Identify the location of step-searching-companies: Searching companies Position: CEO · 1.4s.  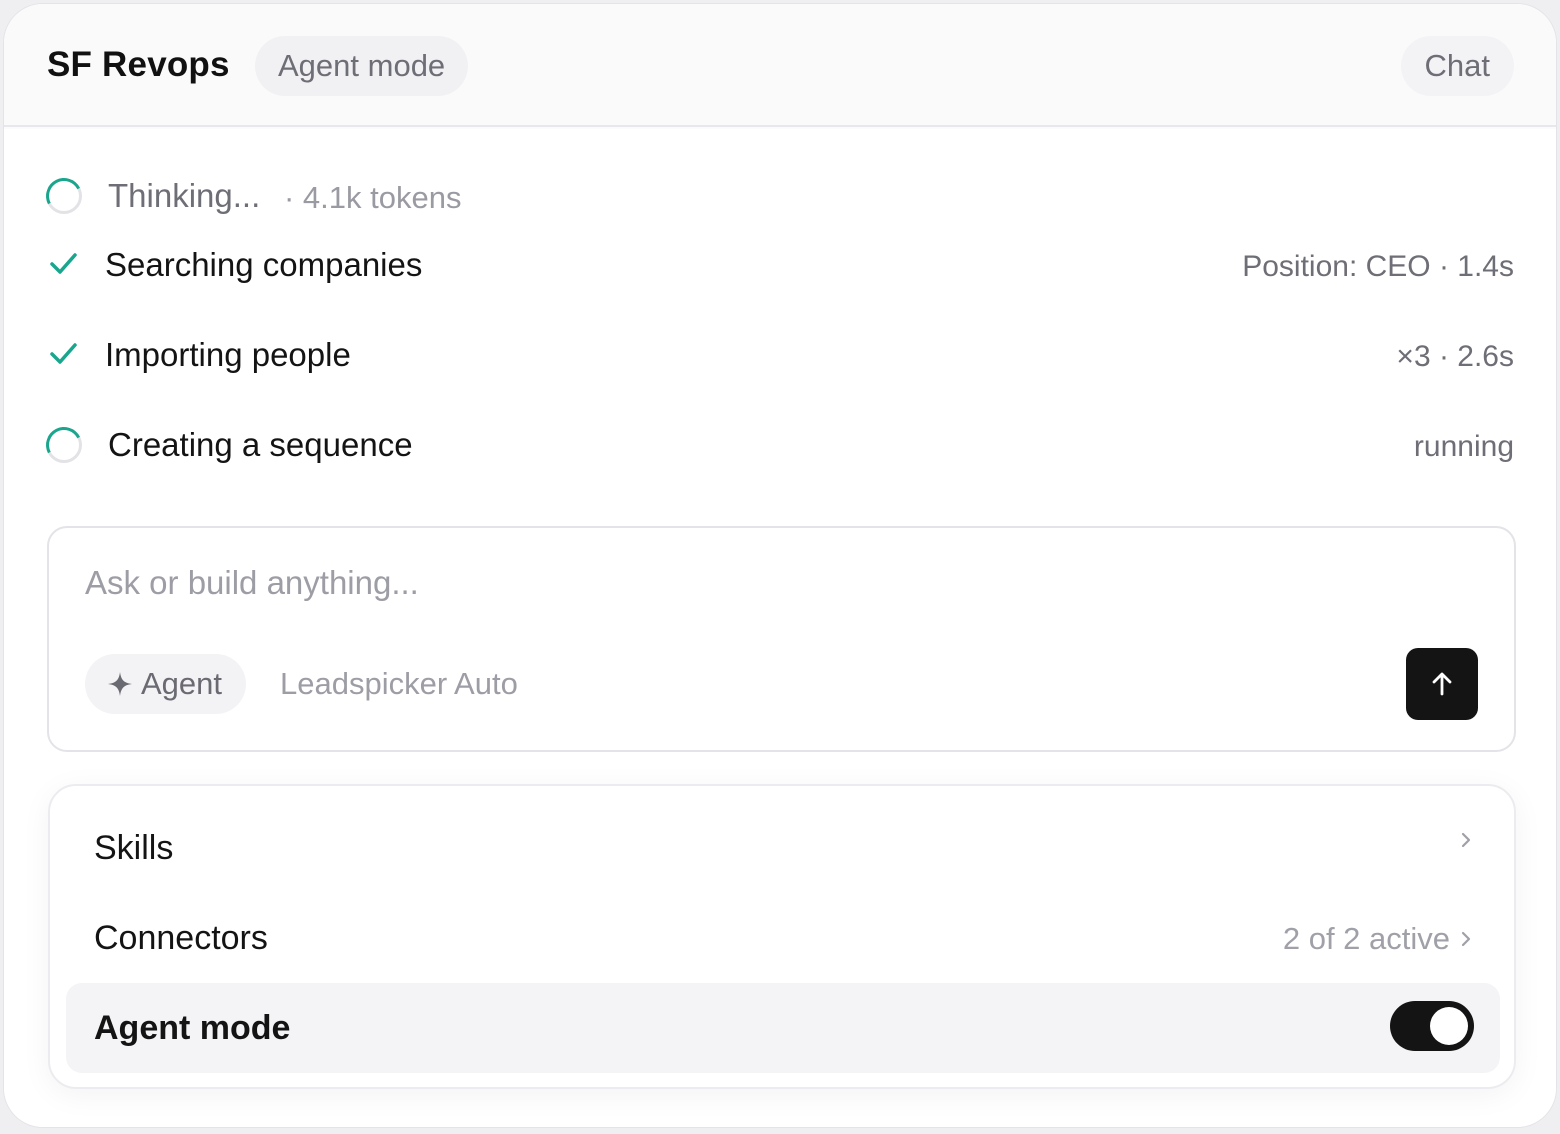
(780, 265).